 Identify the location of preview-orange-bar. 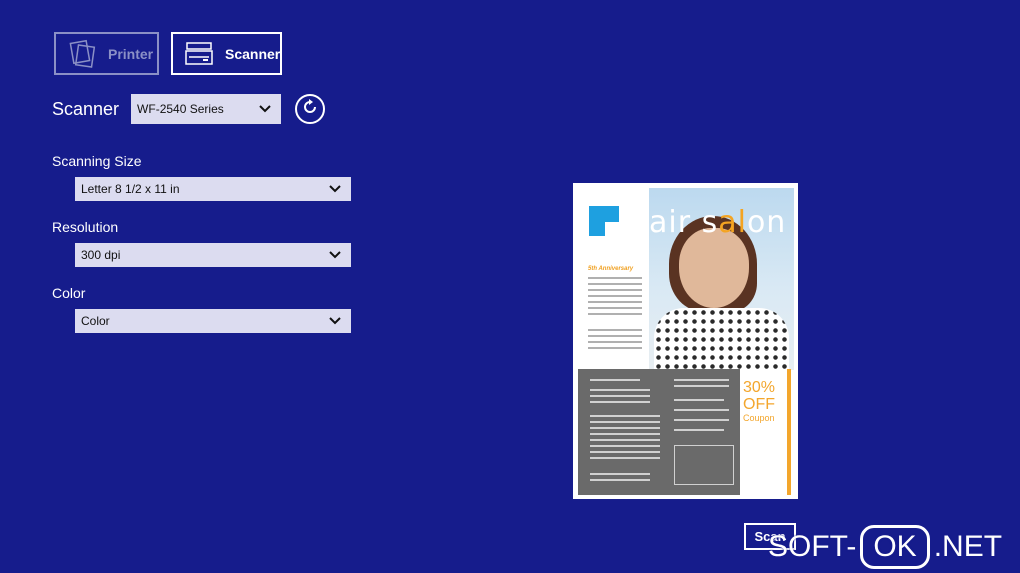
(789, 432).